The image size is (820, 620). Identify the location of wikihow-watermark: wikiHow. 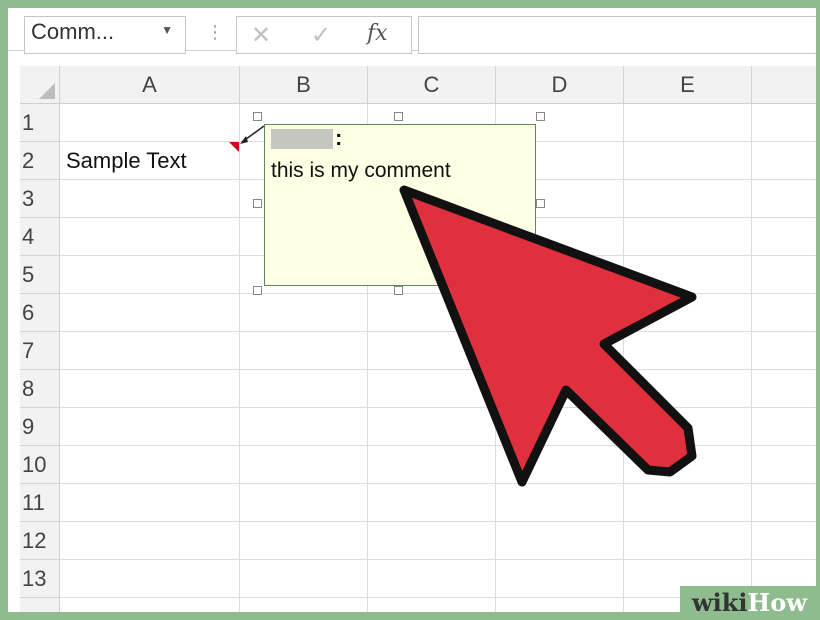
(750, 603).